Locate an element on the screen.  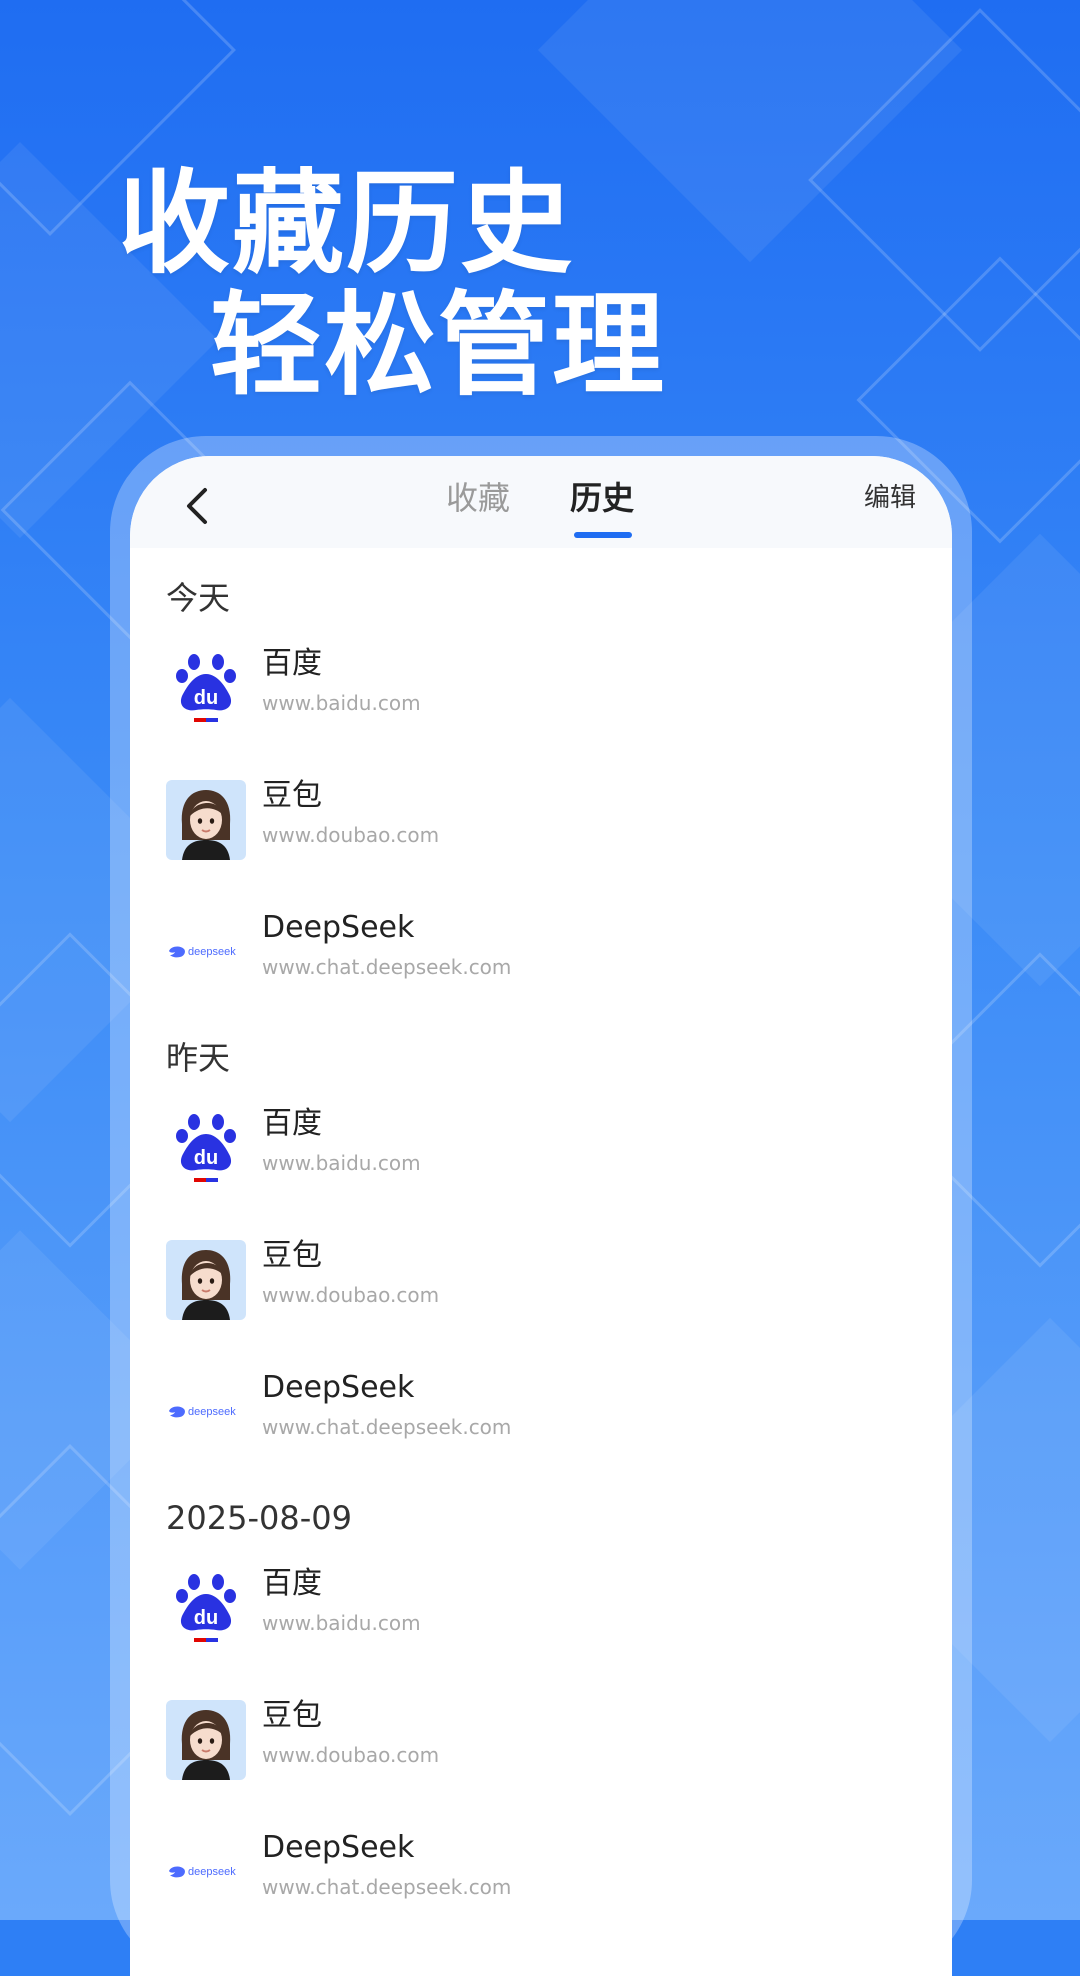
tab-favorites: 收藏 is located at coordinates (478, 498).